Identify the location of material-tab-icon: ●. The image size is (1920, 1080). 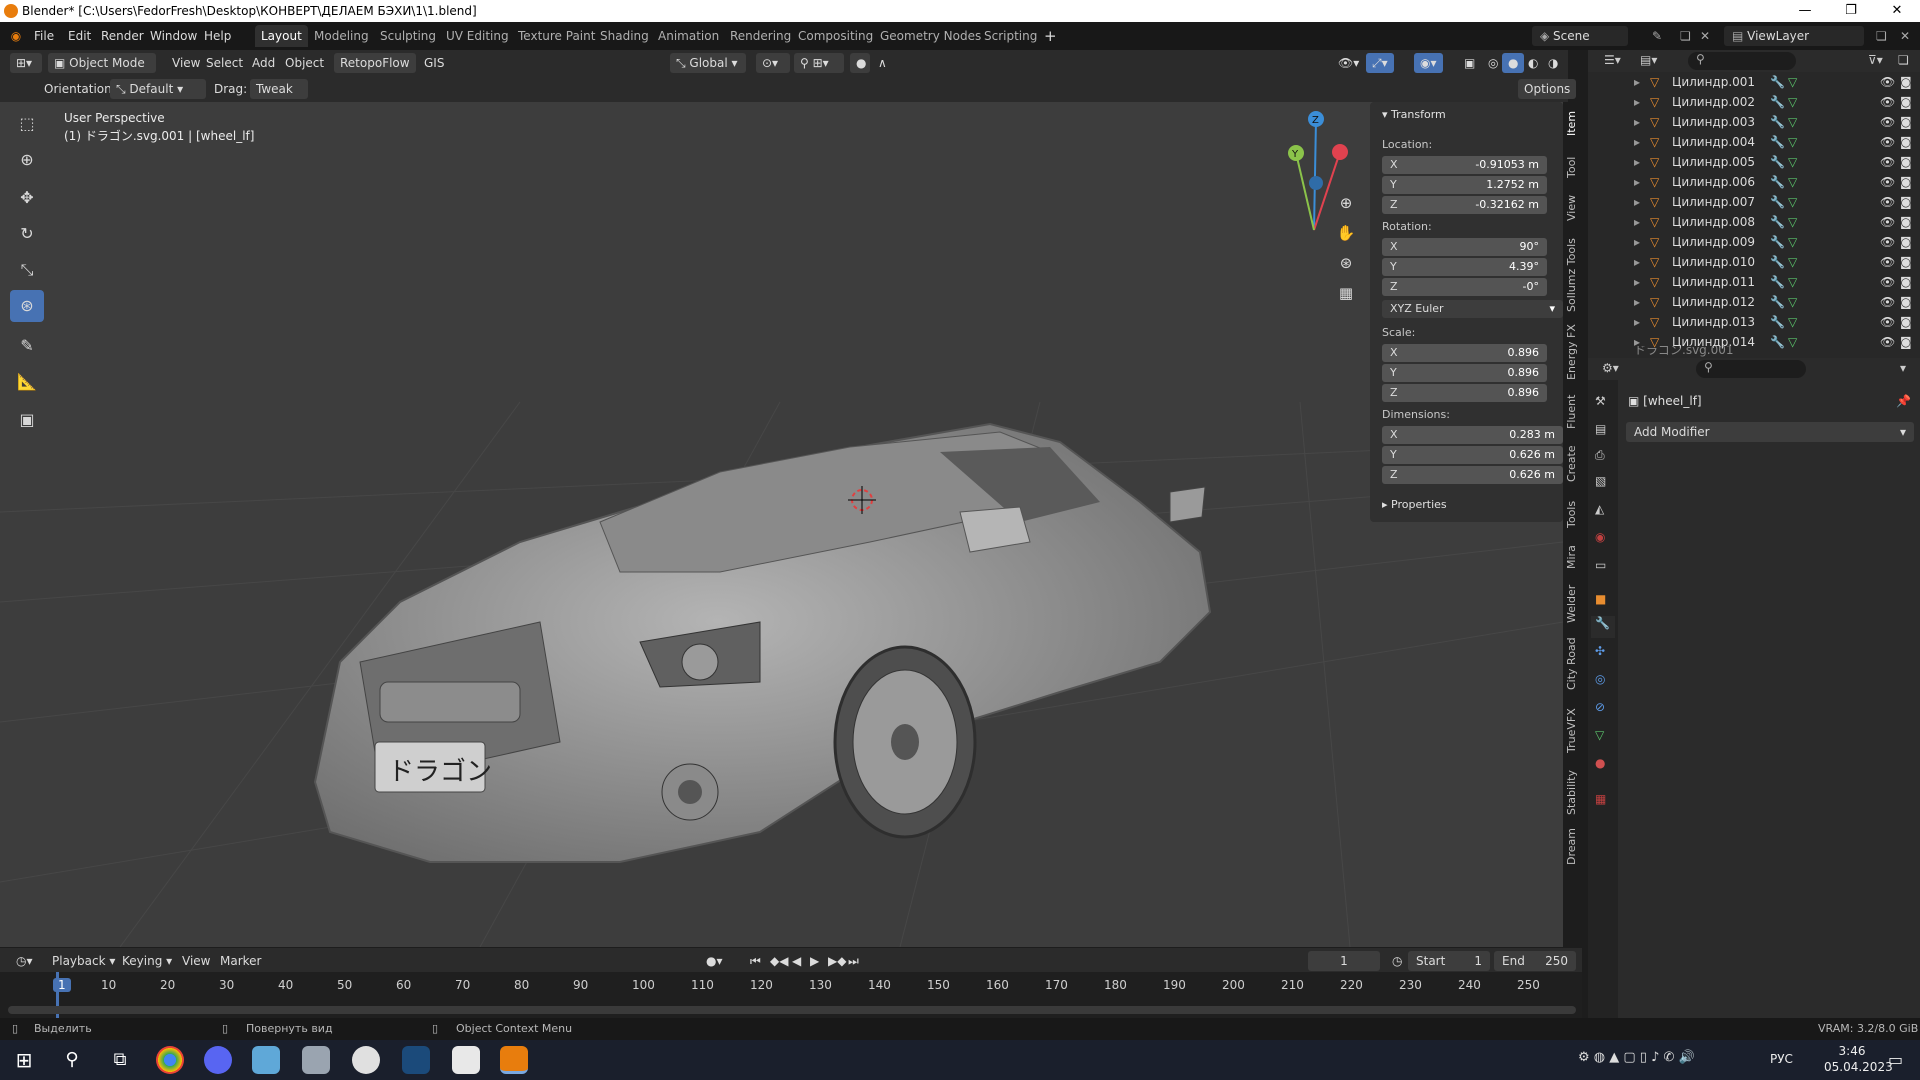
(1600, 763).